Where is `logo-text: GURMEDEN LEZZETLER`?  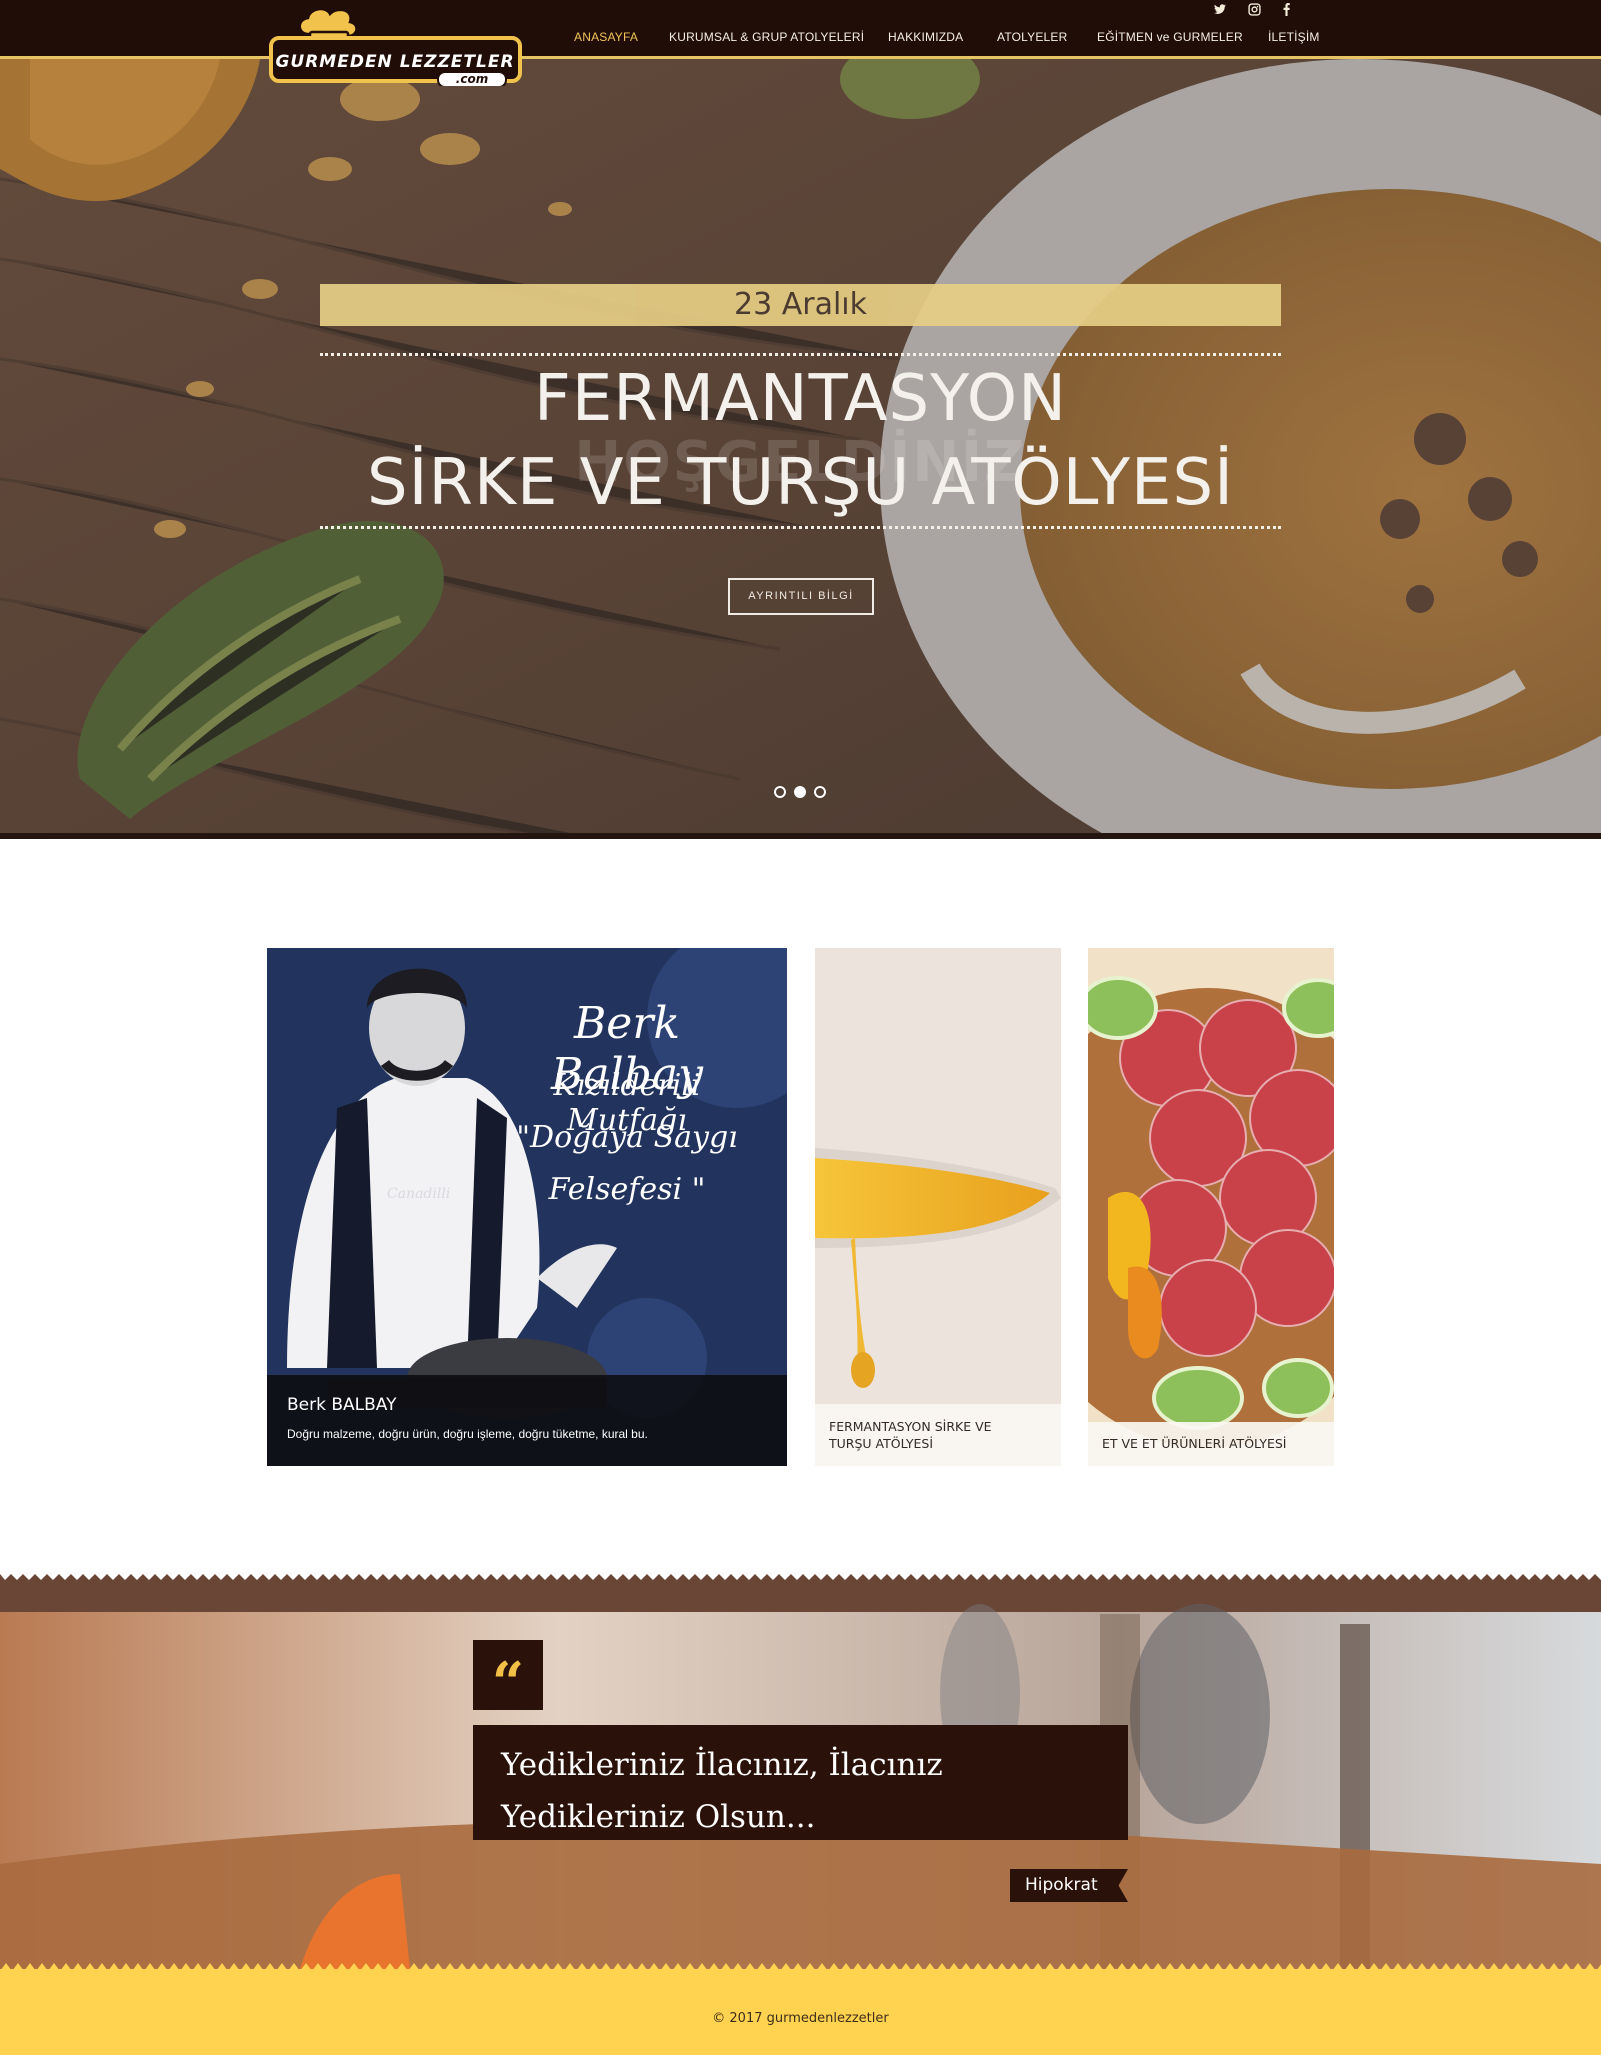
logo-text: GURMEDEN LEZZETLER is located at coordinates (394, 62).